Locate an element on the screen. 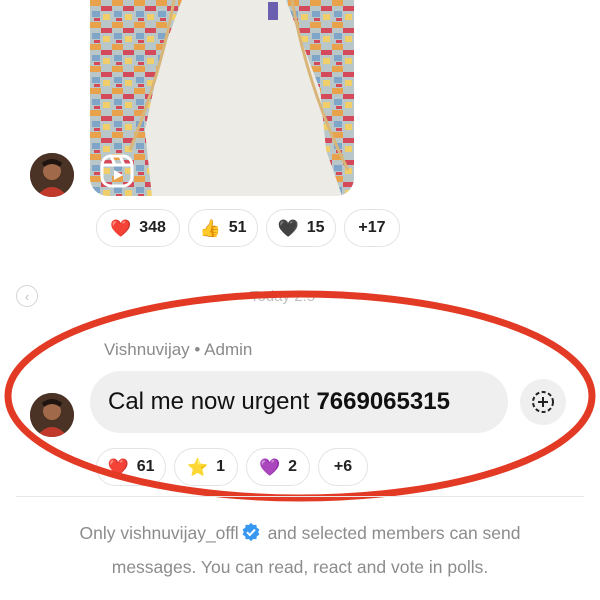 The height and width of the screenshot is (600, 600). date-separator: Today 2:5 is located at coordinates (283, 296).